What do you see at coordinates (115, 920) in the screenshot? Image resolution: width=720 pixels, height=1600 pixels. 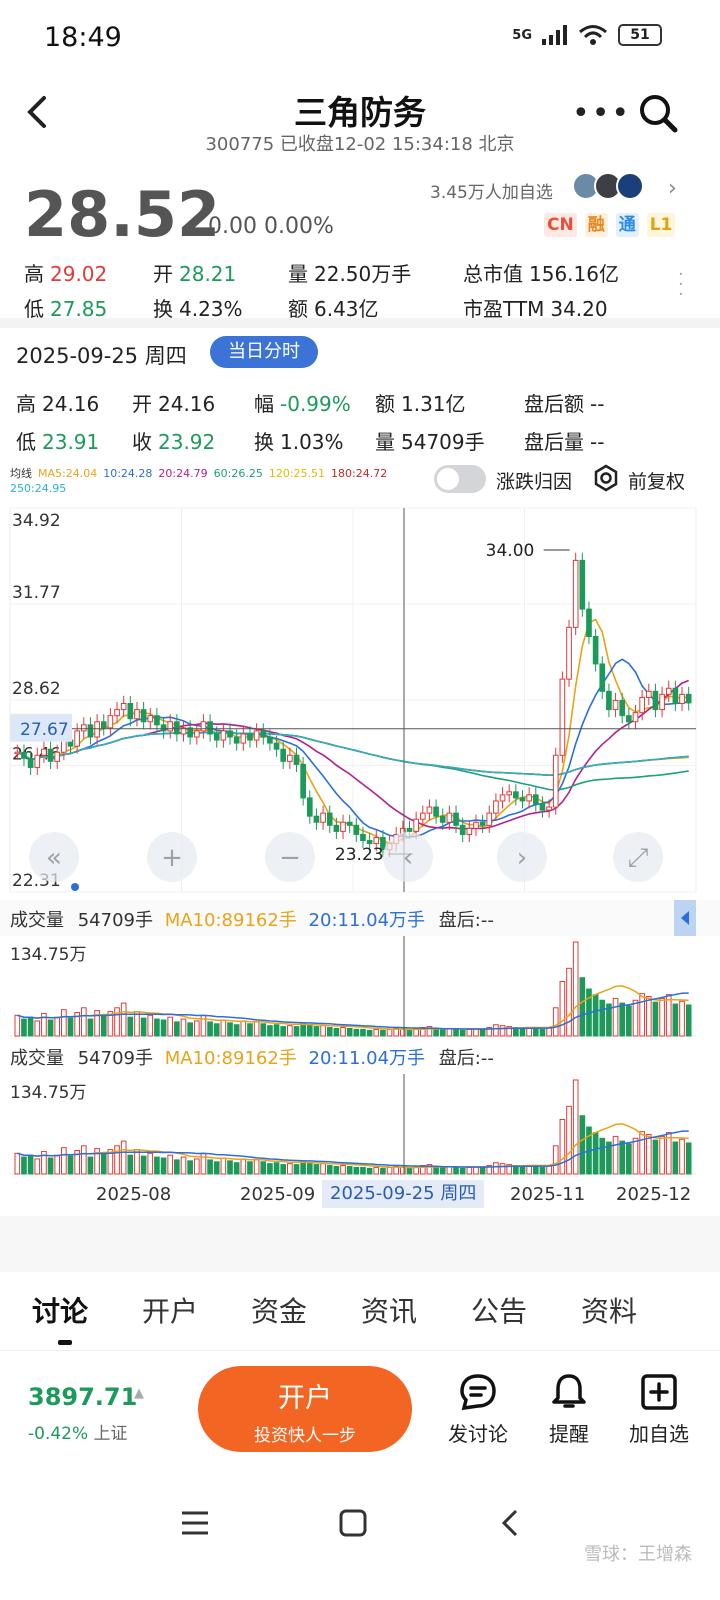 I see `volume-value: 54709手` at bounding box center [115, 920].